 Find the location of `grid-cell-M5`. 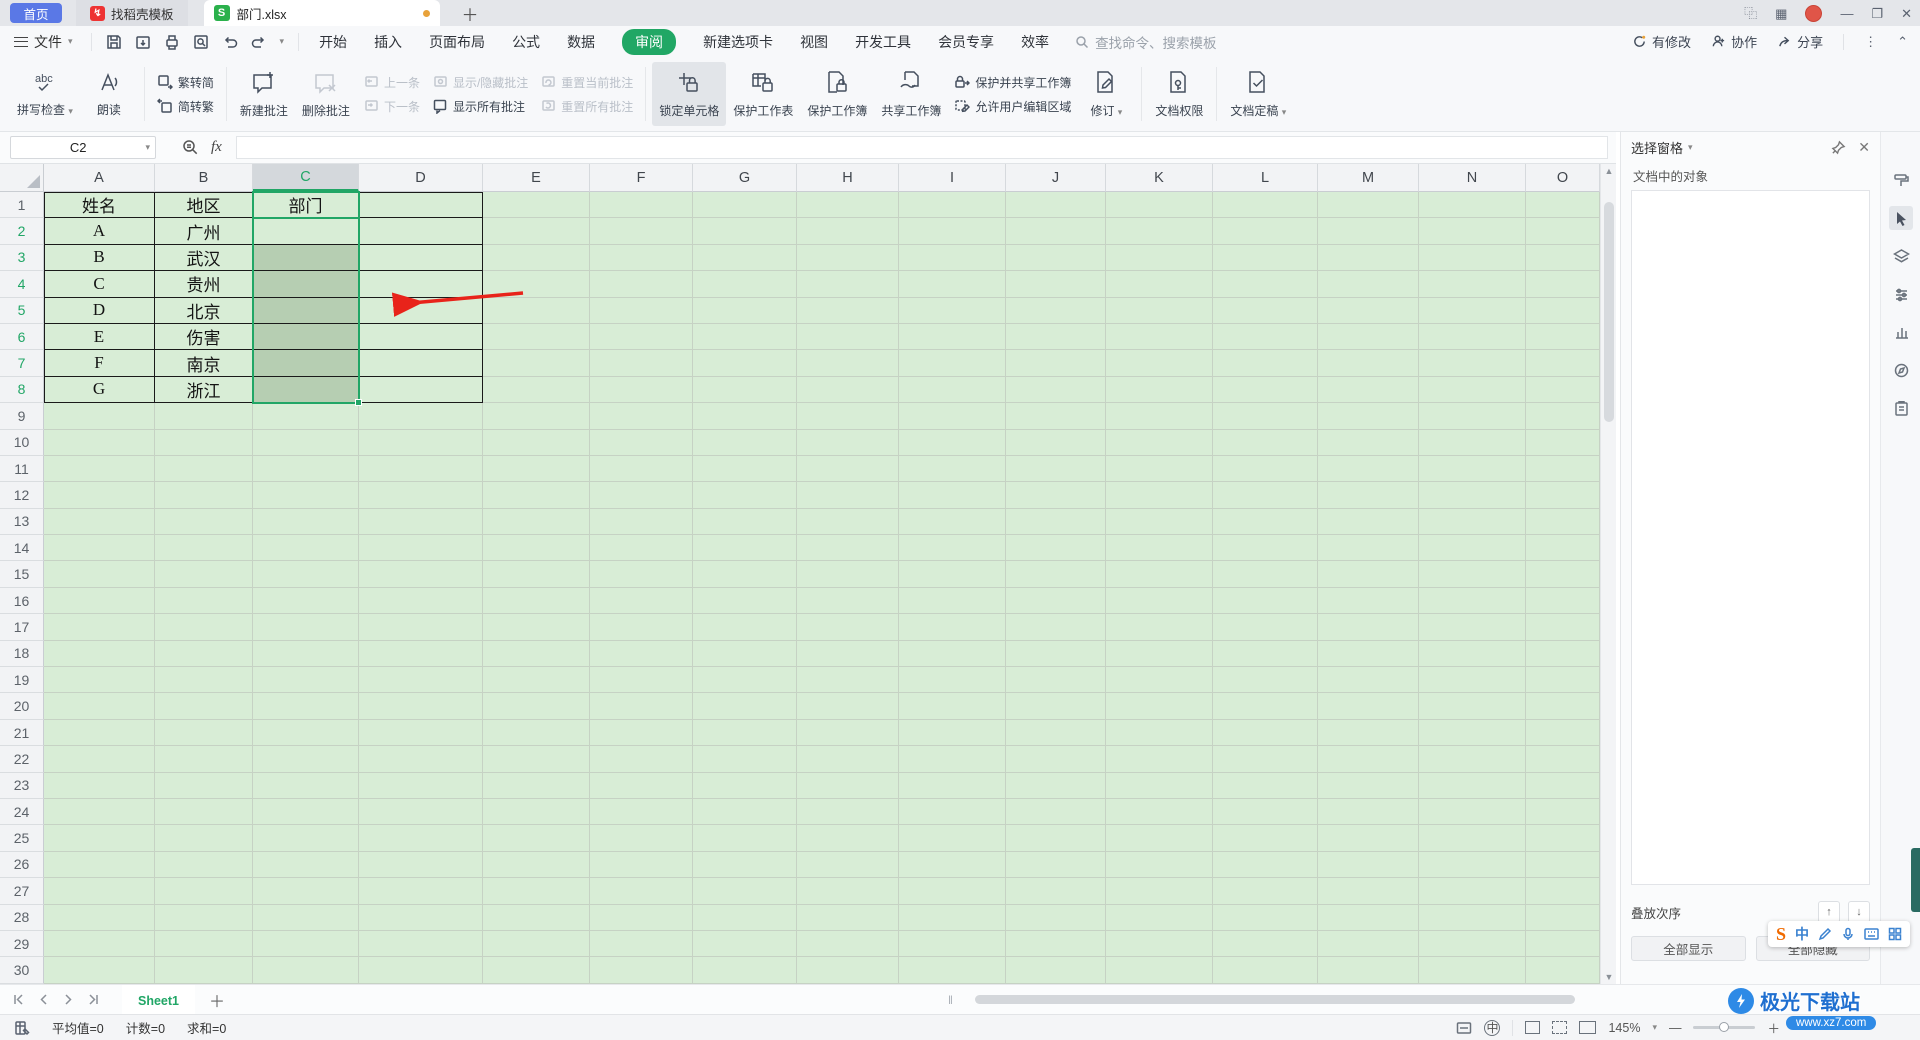

grid-cell-M5 is located at coordinates (1368, 310).